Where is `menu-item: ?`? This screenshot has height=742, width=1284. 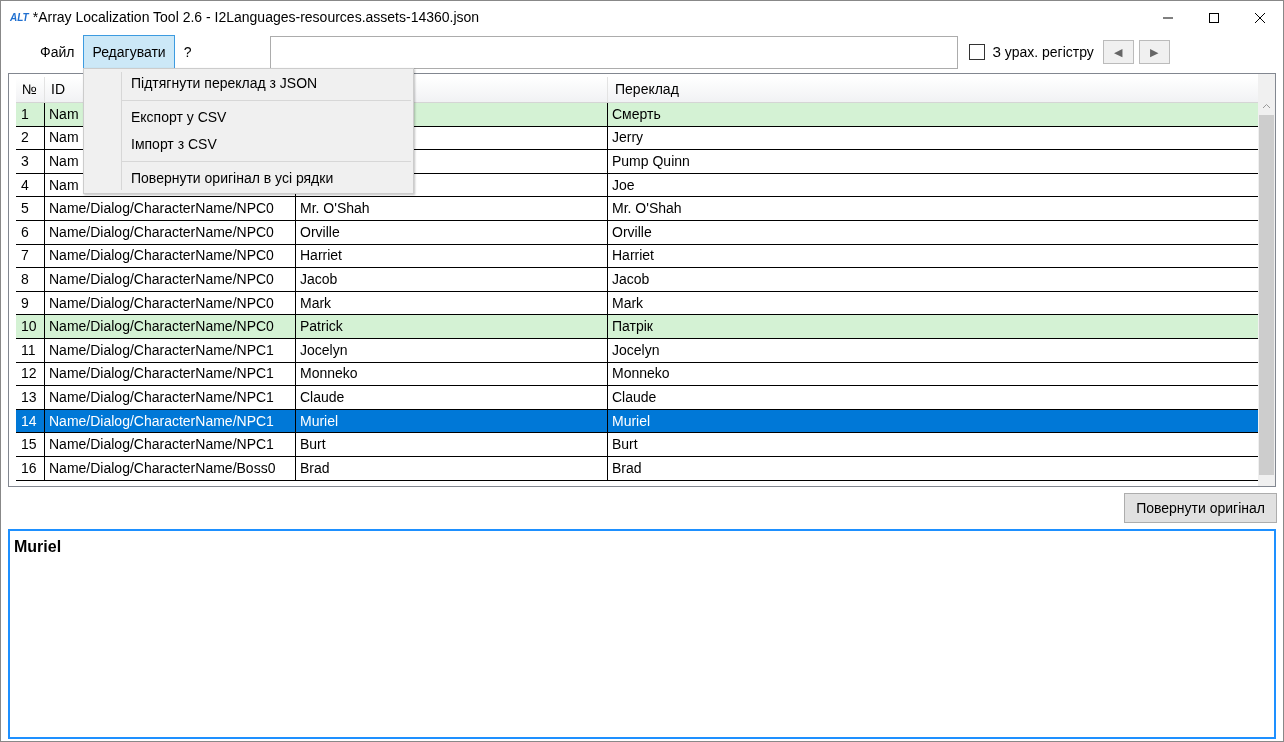
menu-item: ? is located at coordinates (187, 52).